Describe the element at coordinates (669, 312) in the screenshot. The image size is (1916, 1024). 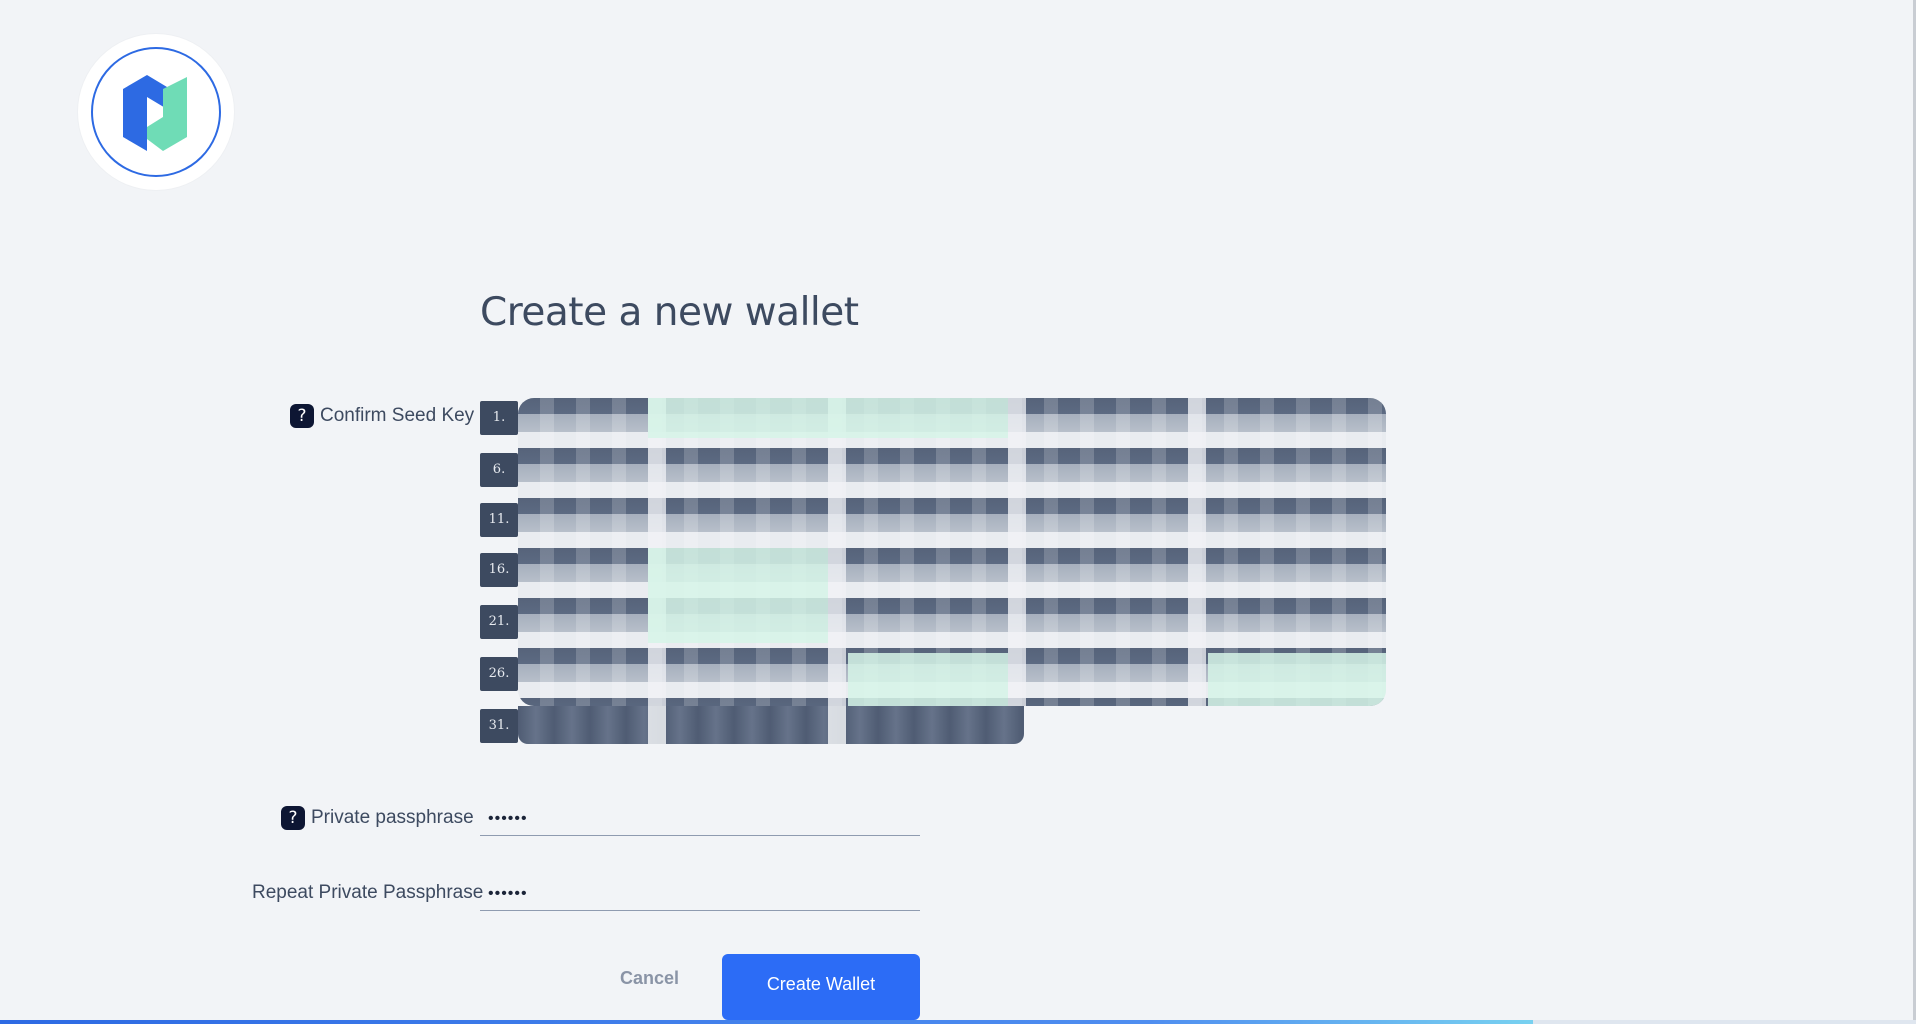
I see `page-title: Create a new wallet` at that location.